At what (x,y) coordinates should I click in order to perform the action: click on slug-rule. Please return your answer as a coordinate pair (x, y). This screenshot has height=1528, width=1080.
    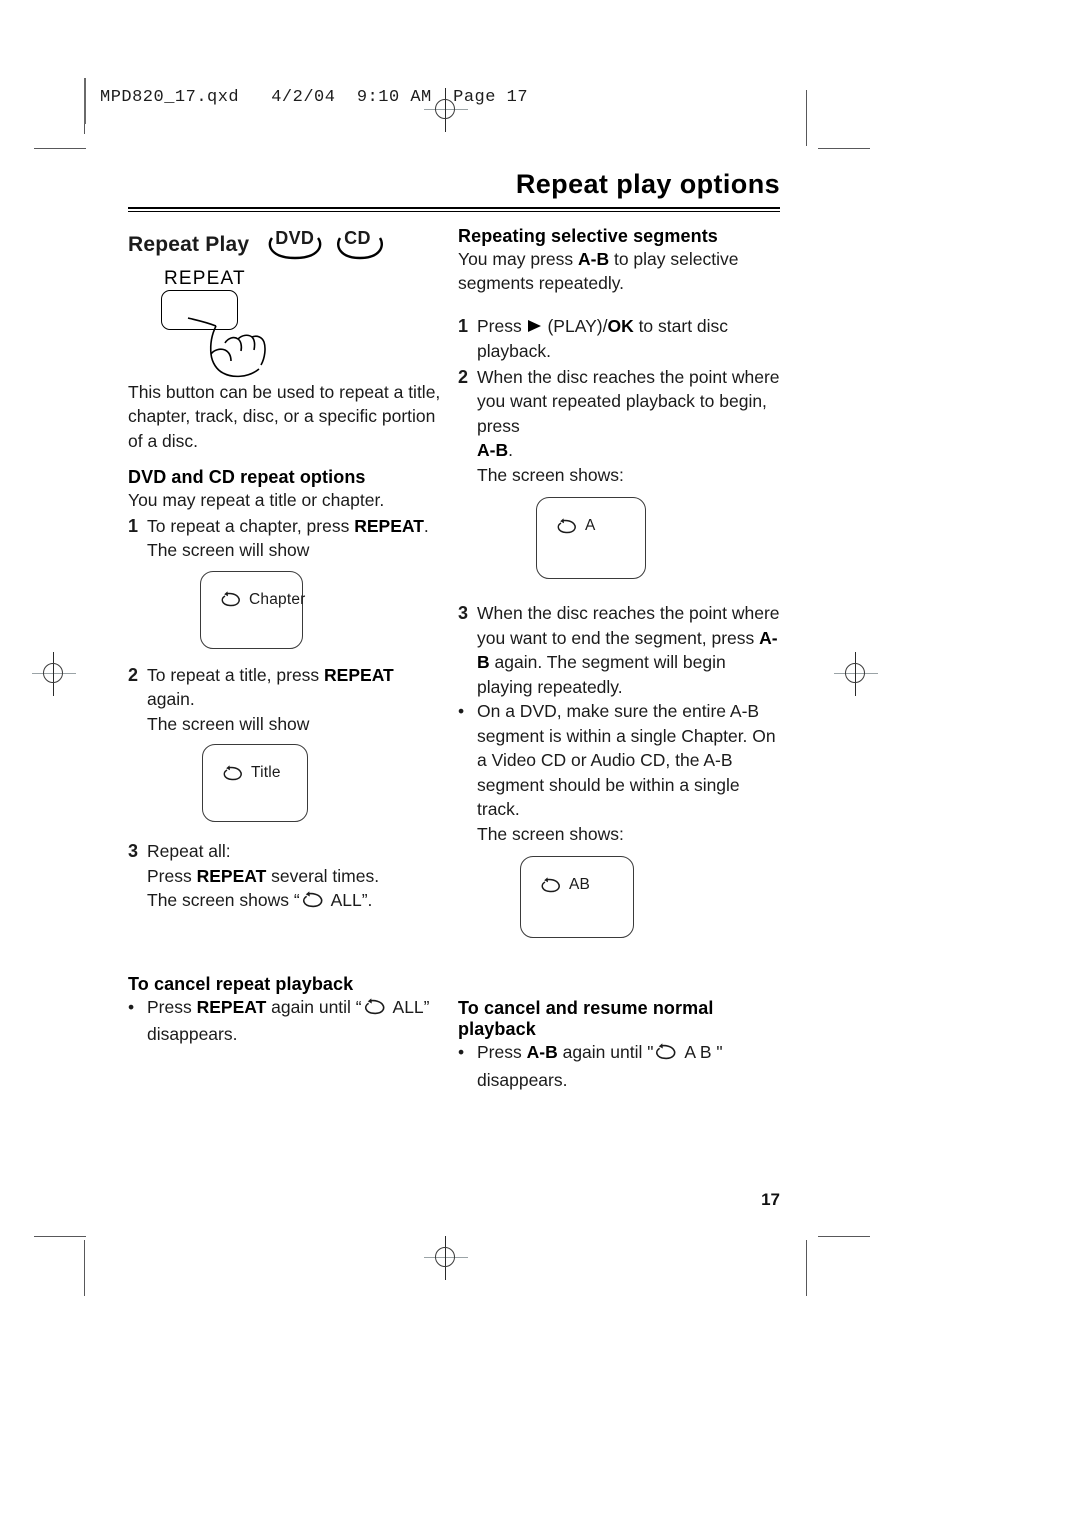
    Looking at the image, I should click on (85, 101).